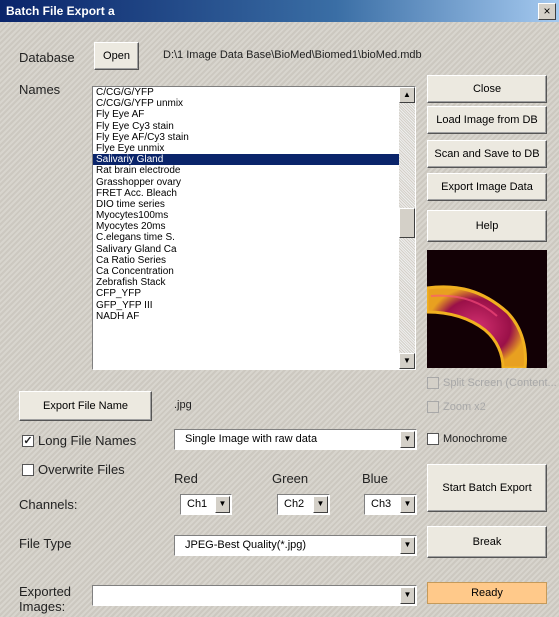 The height and width of the screenshot is (617, 559). What do you see at coordinates (487, 154) in the screenshot?
I see `scan-save-button: Scan and Save to DB` at bounding box center [487, 154].